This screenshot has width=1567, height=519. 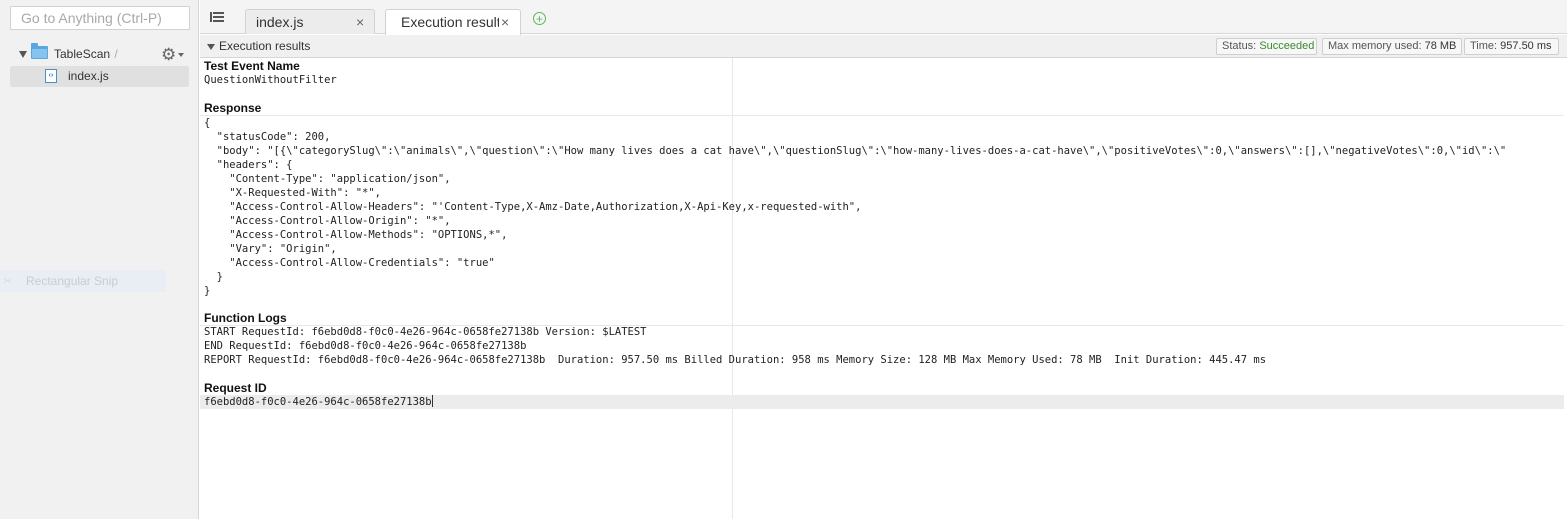 I want to click on tab-index-js: index.js ×, so click(x=310, y=21).